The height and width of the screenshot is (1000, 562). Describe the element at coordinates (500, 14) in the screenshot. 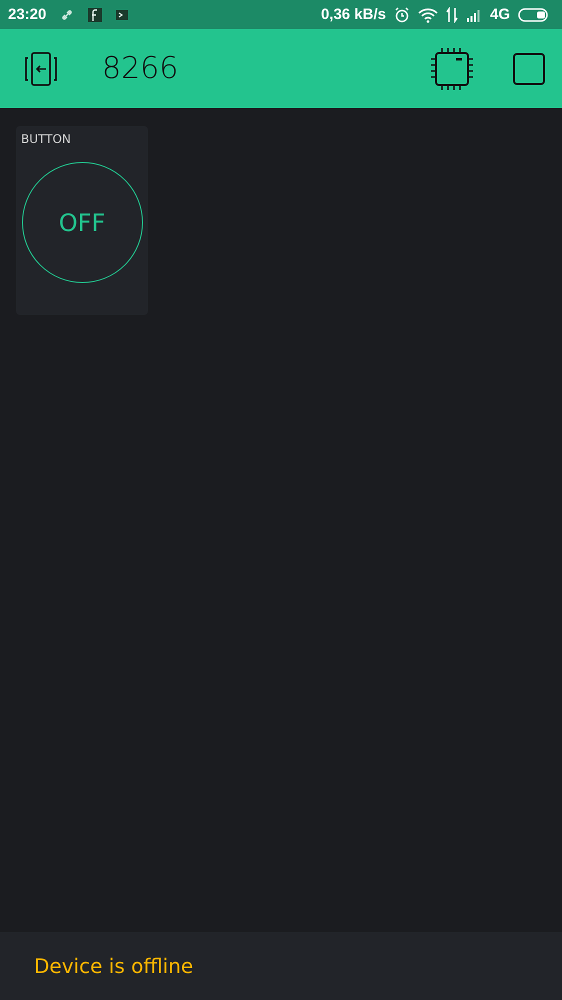

I see `network-type: 4G` at that location.